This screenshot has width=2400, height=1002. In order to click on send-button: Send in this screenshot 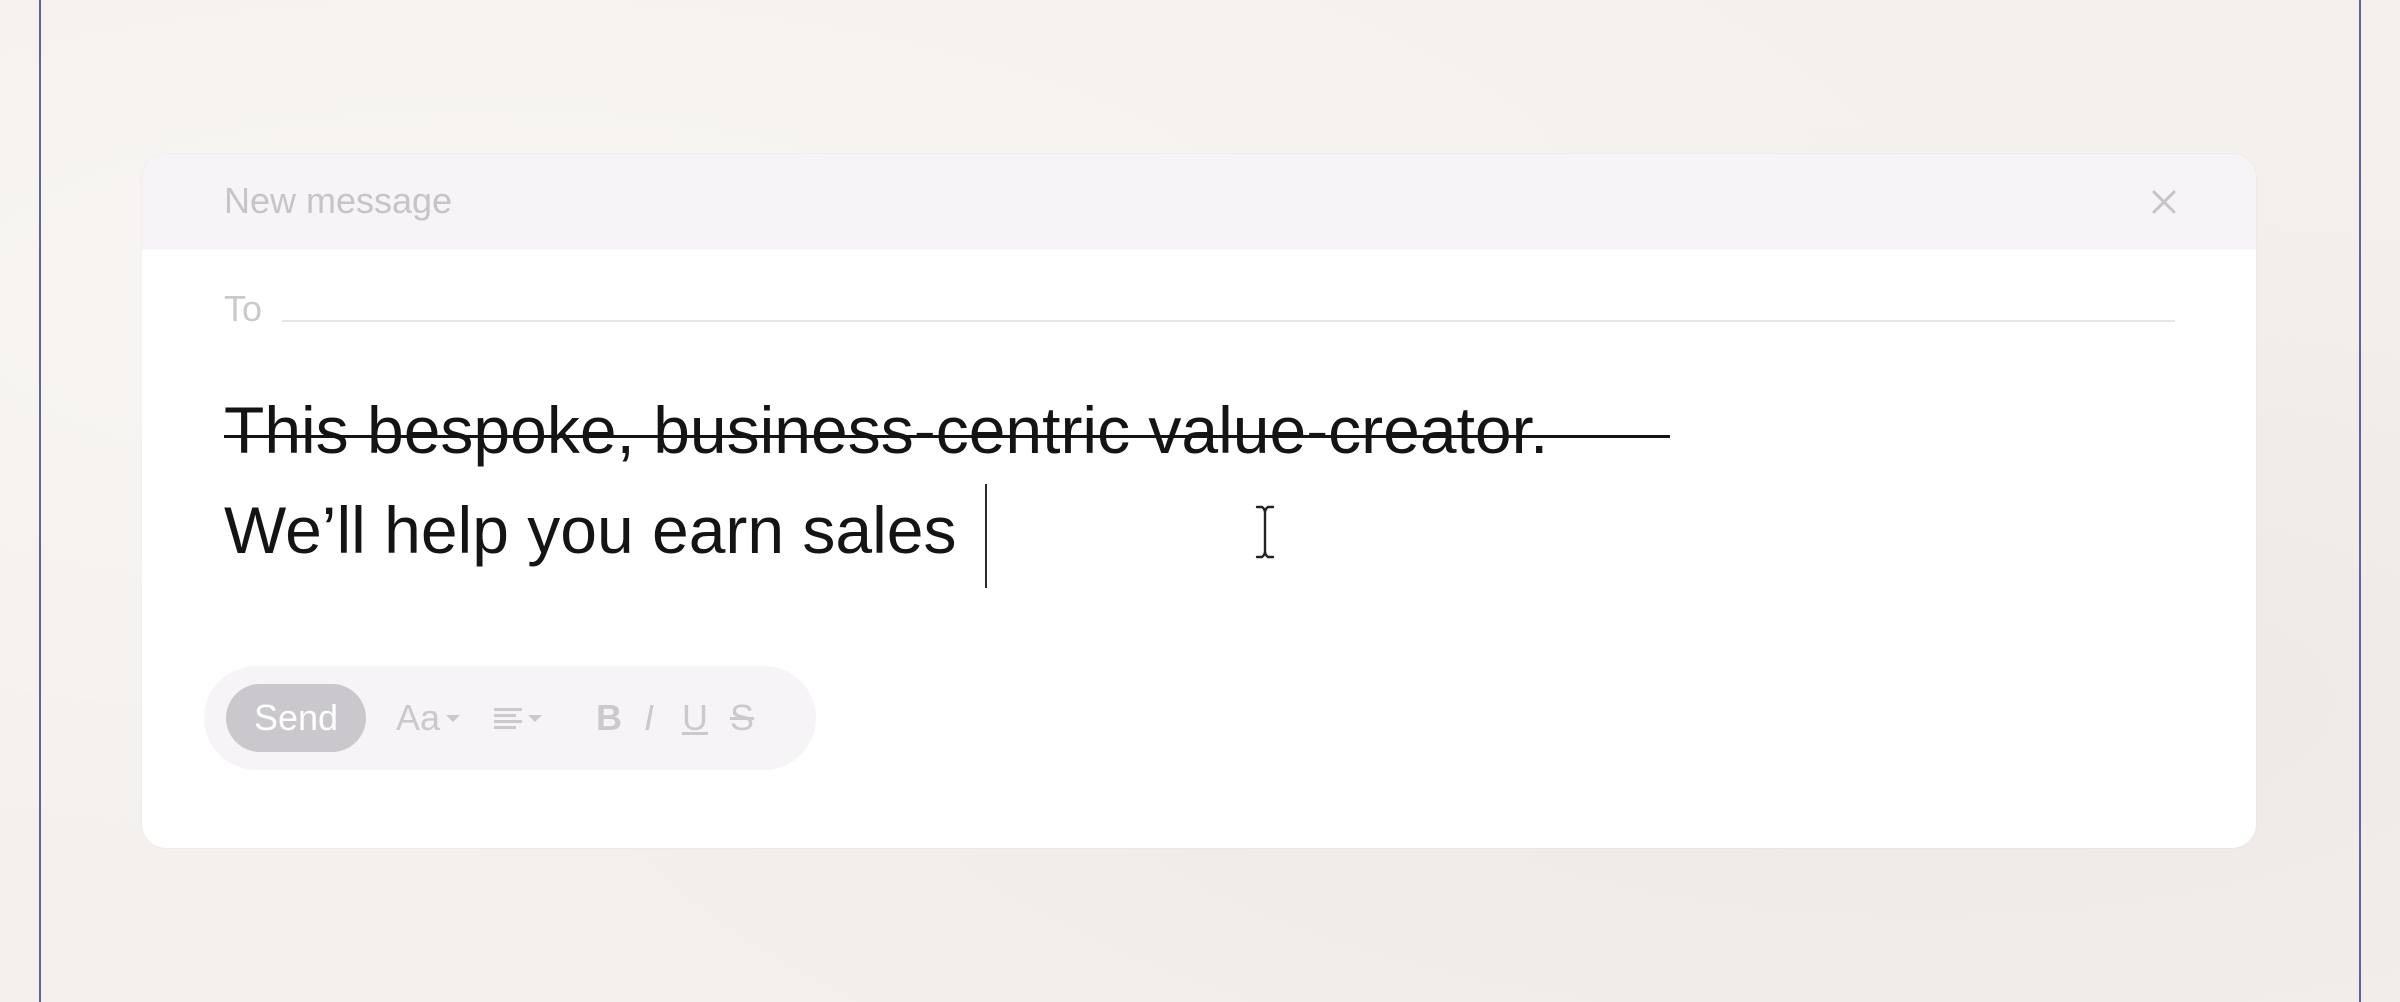, I will do `click(296, 718)`.